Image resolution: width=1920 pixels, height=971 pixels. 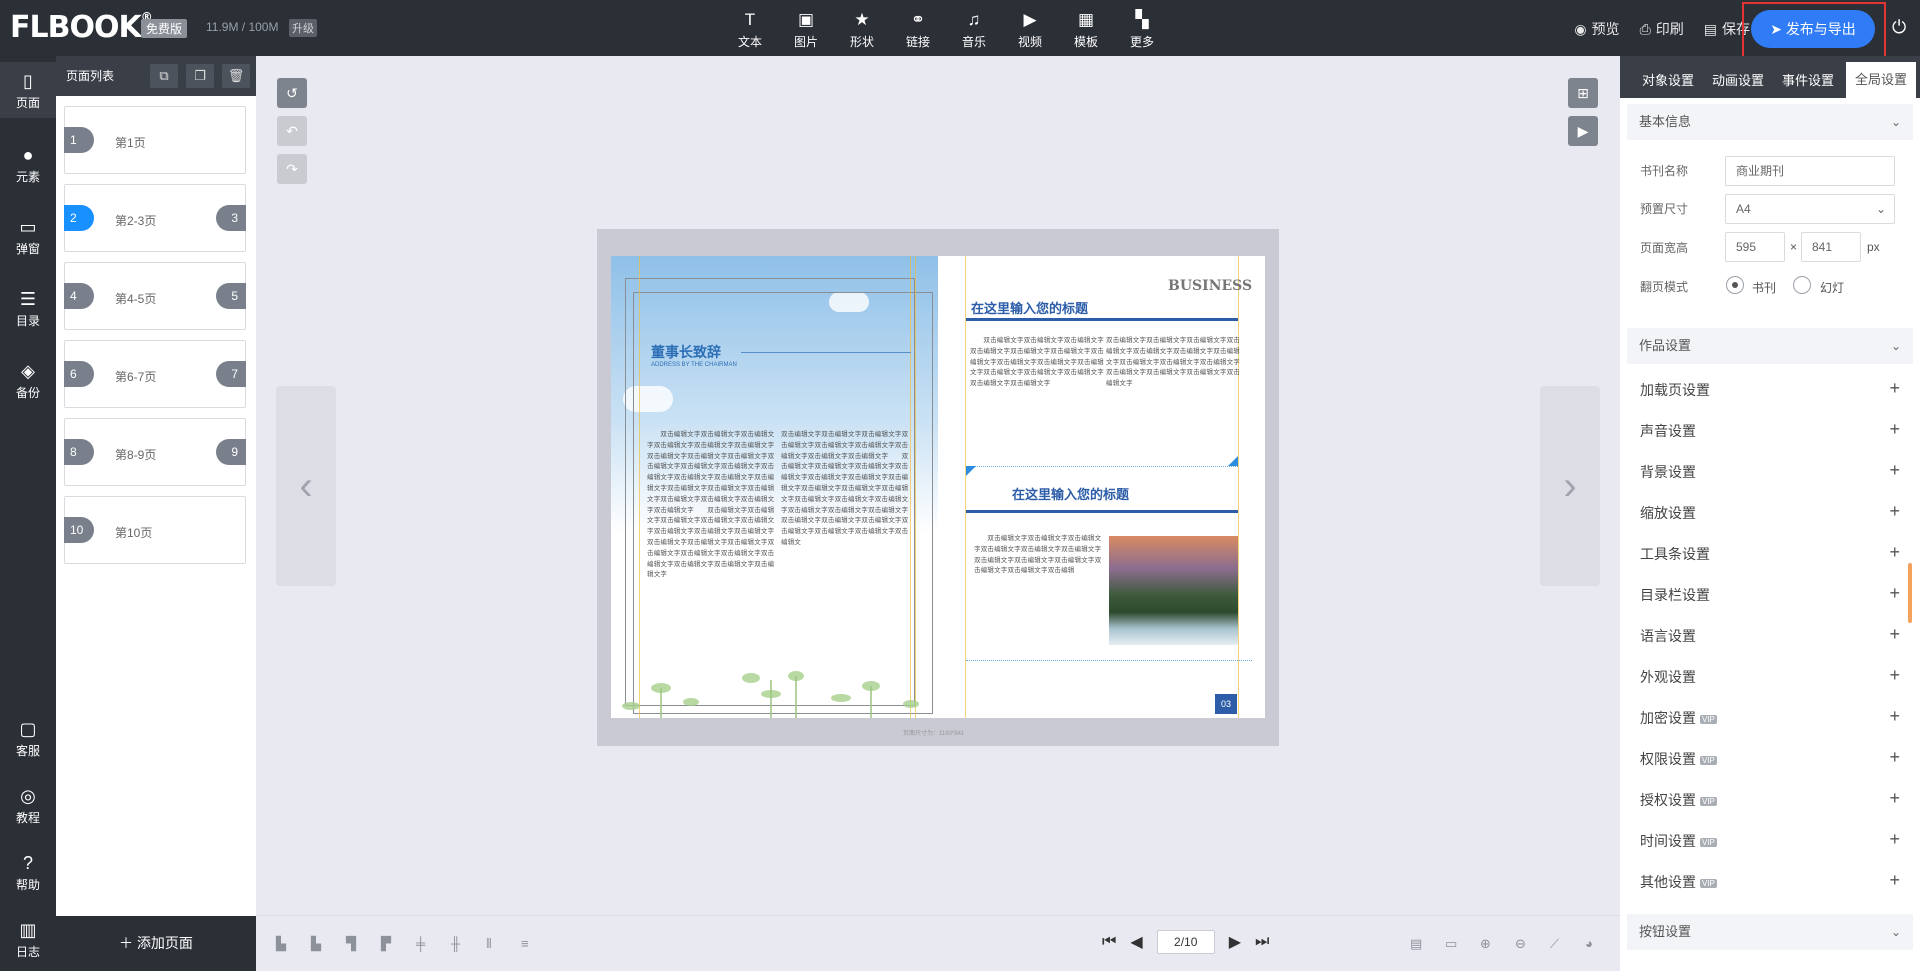 I want to click on nav-log: ▥ 日志, so click(x=28, y=939).